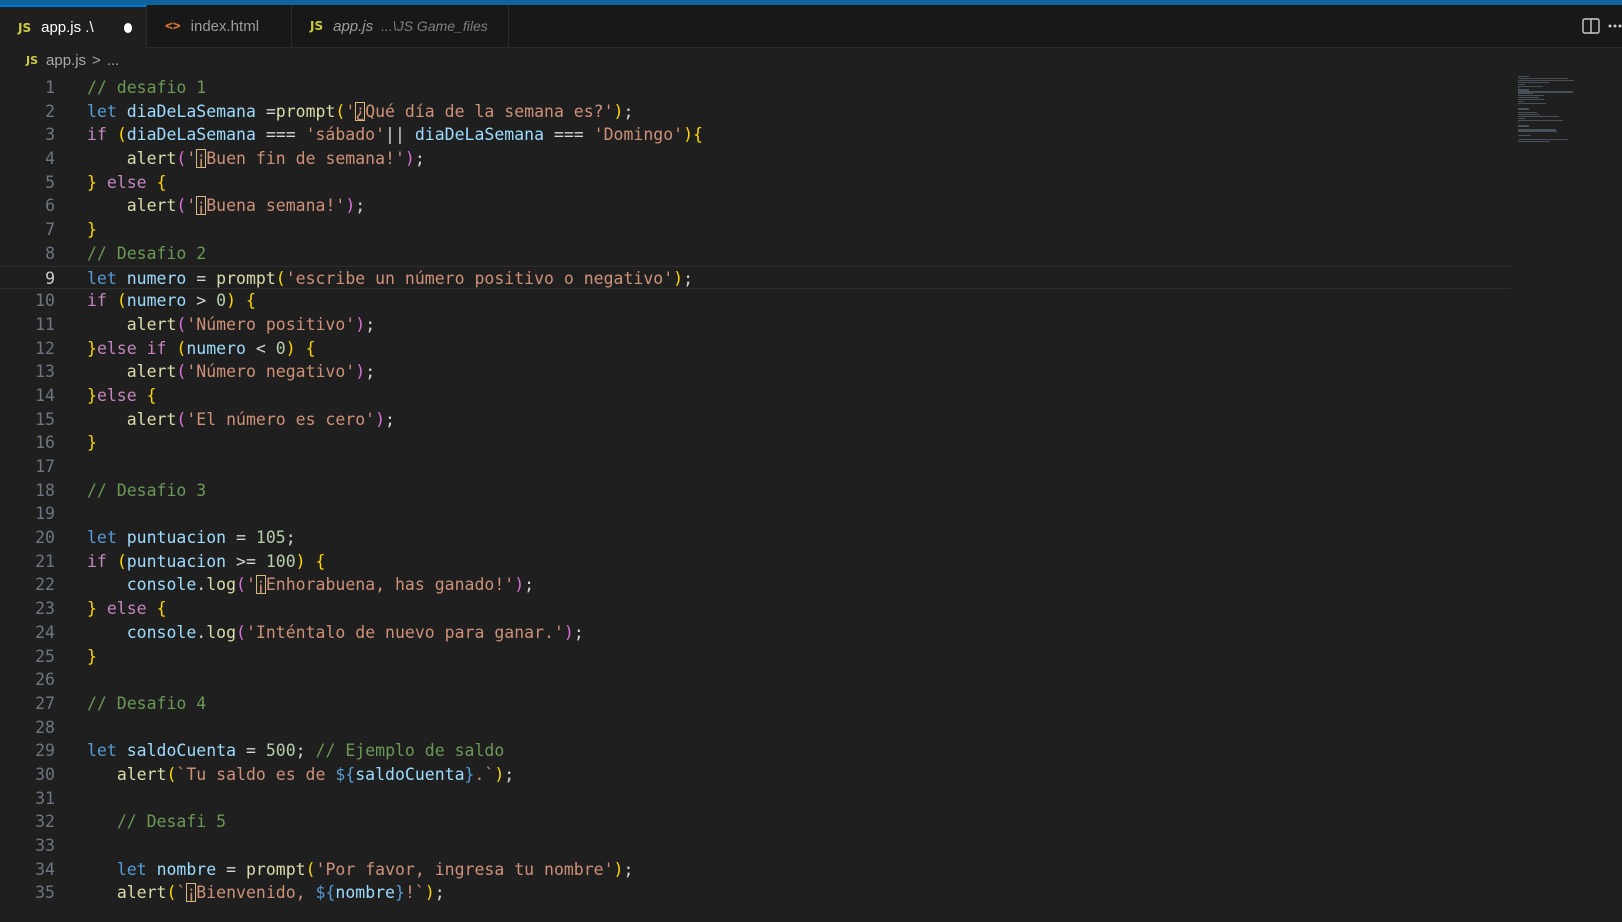  Describe the element at coordinates (755, 657) in the screenshot. I see `code-line: 25}` at that location.